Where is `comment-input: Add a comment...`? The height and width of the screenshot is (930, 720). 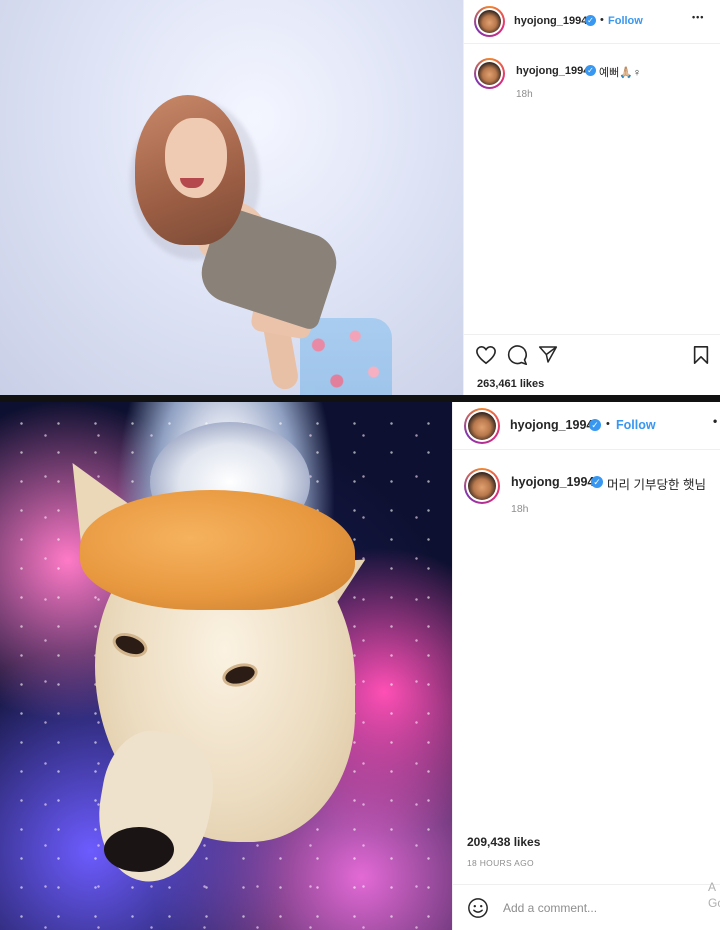
comment-input: Add a comment... is located at coordinates (550, 908).